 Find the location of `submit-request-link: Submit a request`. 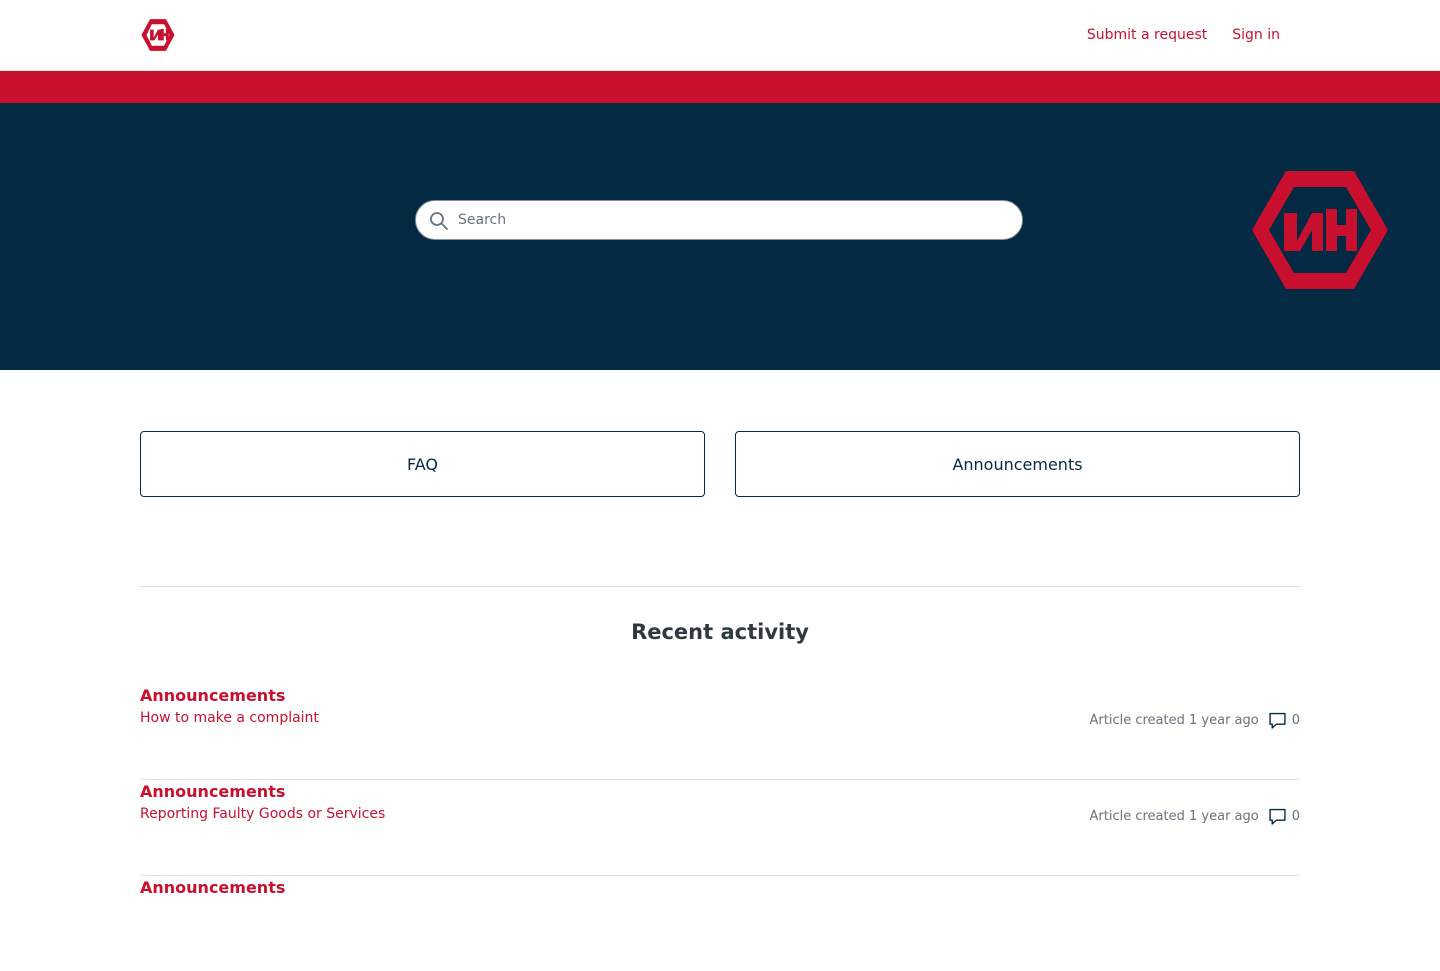

submit-request-link: Submit a request is located at coordinates (1147, 35).